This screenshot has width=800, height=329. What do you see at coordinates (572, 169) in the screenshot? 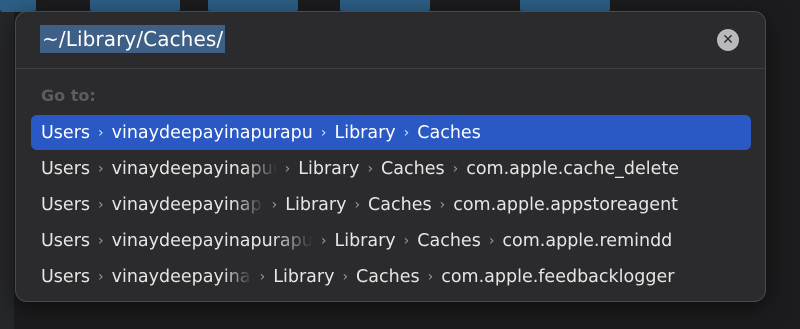
I see `path-segment: com.apple.cache_delete` at bounding box center [572, 169].